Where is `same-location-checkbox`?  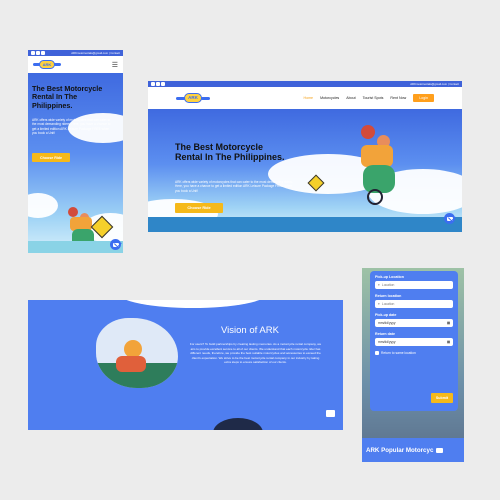
same-location-checkbox is located at coordinates (377, 353).